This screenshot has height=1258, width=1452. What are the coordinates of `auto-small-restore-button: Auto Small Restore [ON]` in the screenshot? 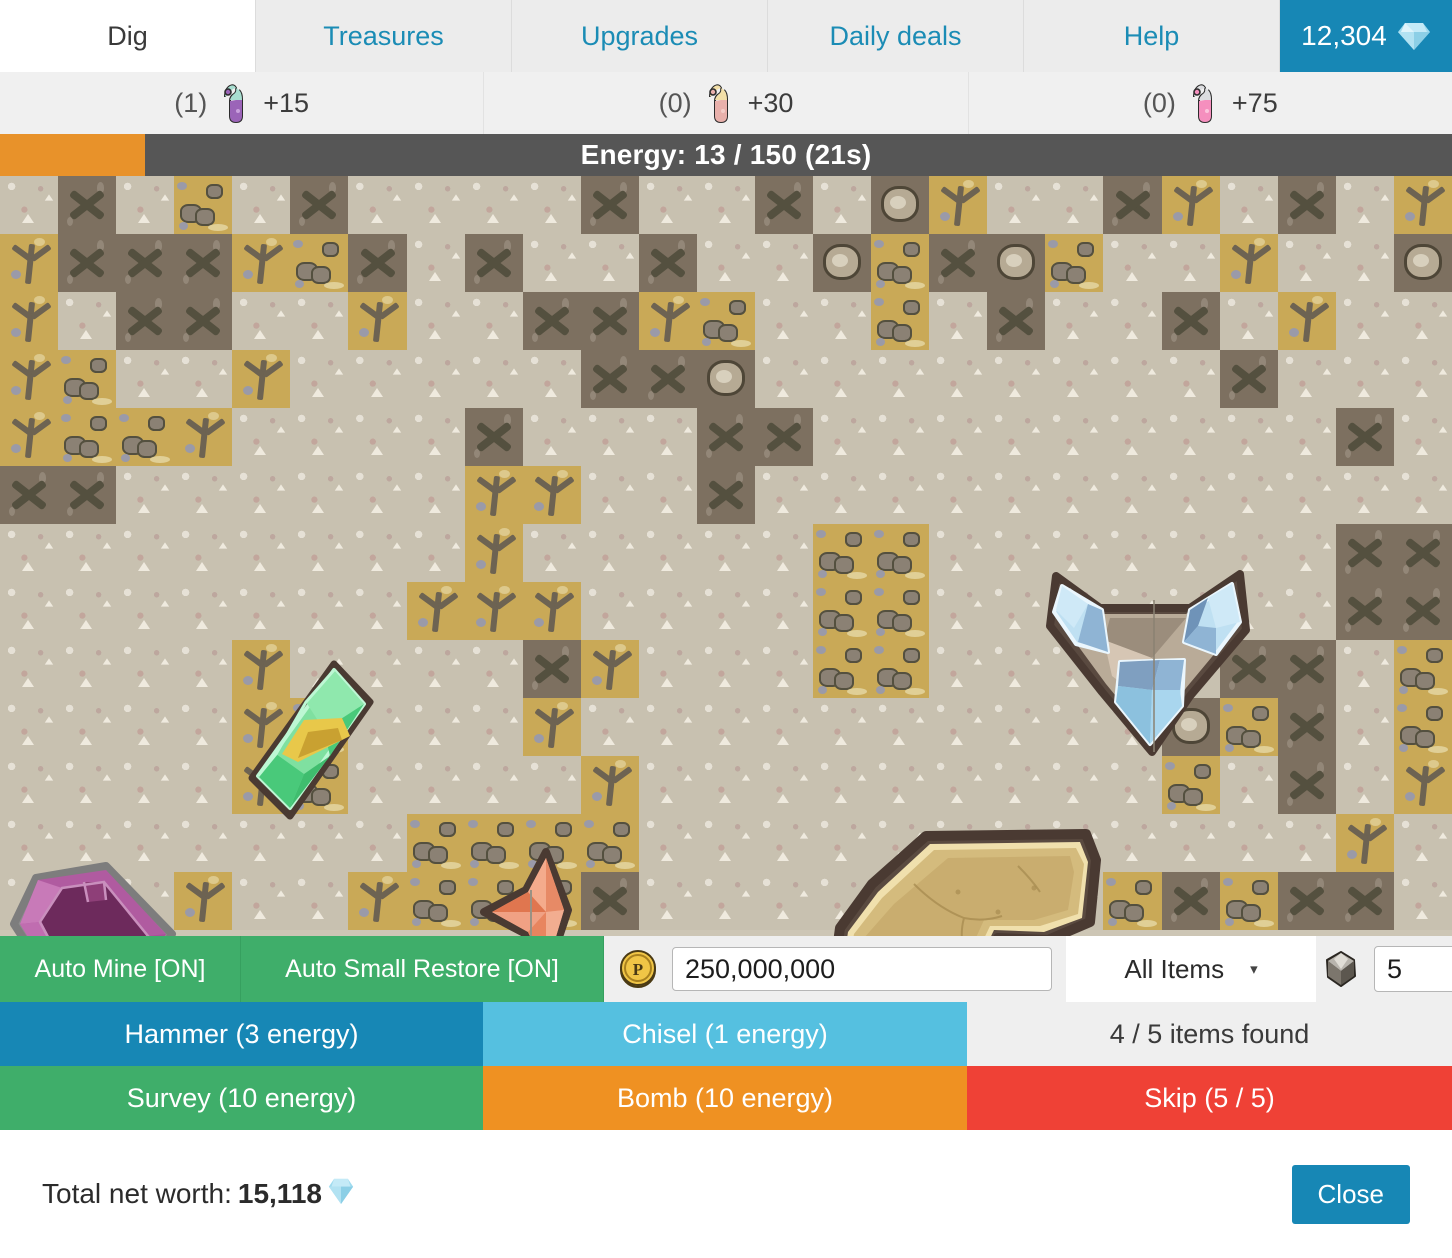 It's located at (422, 969).